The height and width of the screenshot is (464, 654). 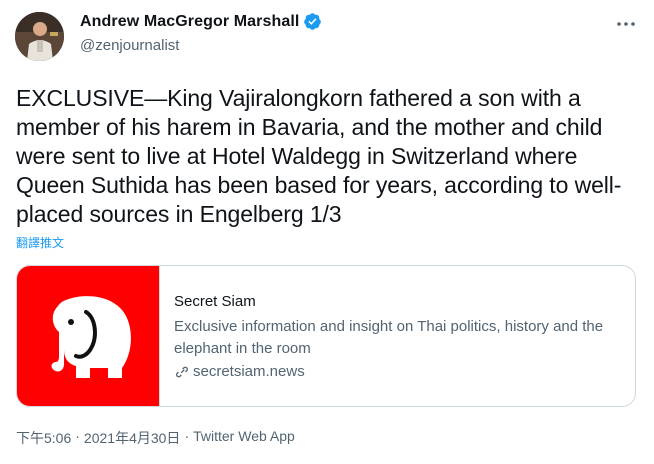 I want to click on avatar, so click(x=39, y=36).